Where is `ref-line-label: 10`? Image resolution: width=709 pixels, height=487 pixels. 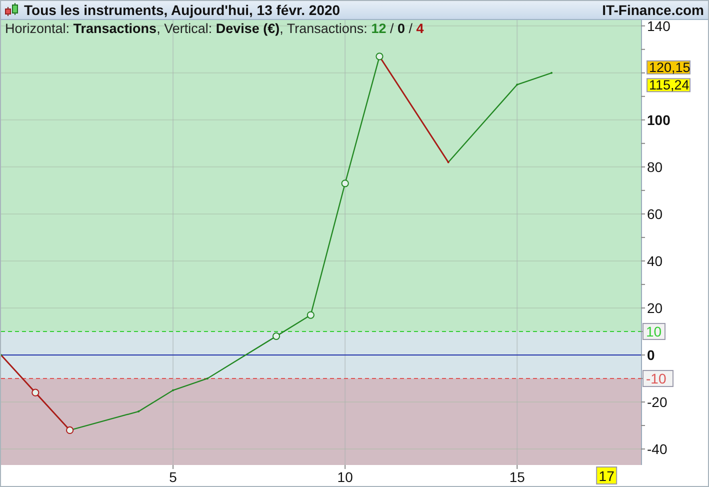
ref-line-label: 10 is located at coordinates (654, 331).